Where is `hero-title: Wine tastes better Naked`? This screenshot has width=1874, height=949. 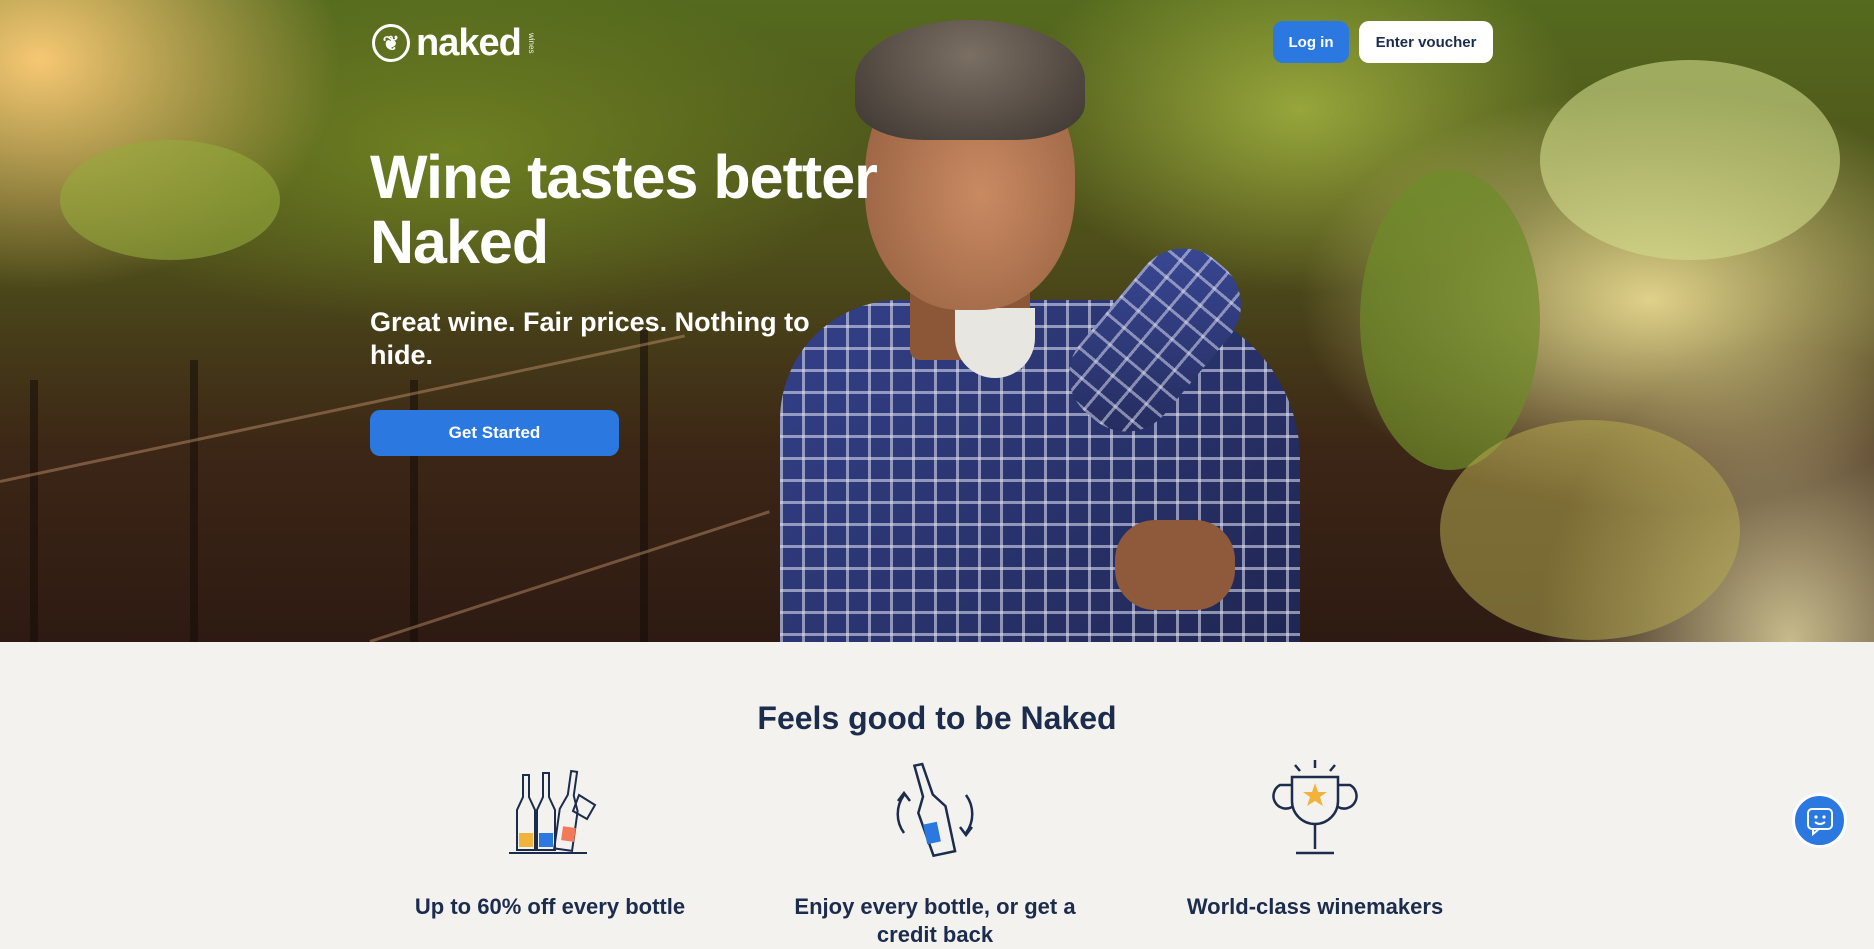
hero-title: Wine tastes better Naked is located at coordinates (624, 209).